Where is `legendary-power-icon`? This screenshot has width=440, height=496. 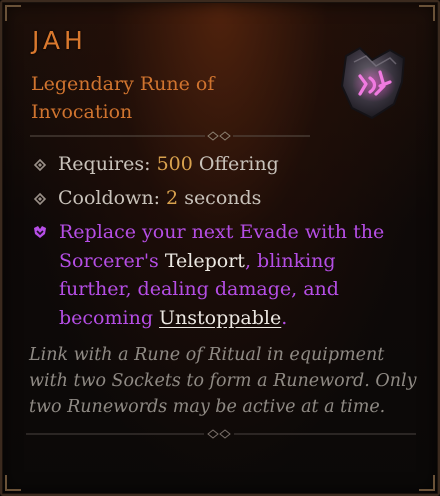
legendary-power-icon is located at coordinates (40, 232).